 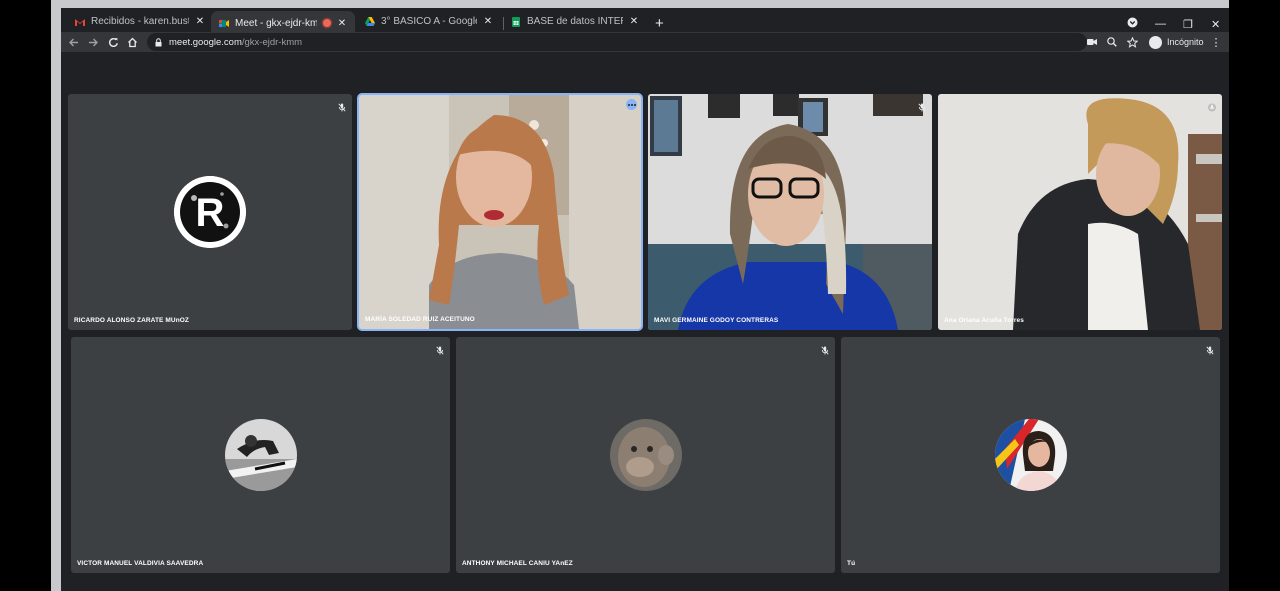 I want to click on tab-title: Recibidos - karen.bustamante@d, so click(x=140, y=21).